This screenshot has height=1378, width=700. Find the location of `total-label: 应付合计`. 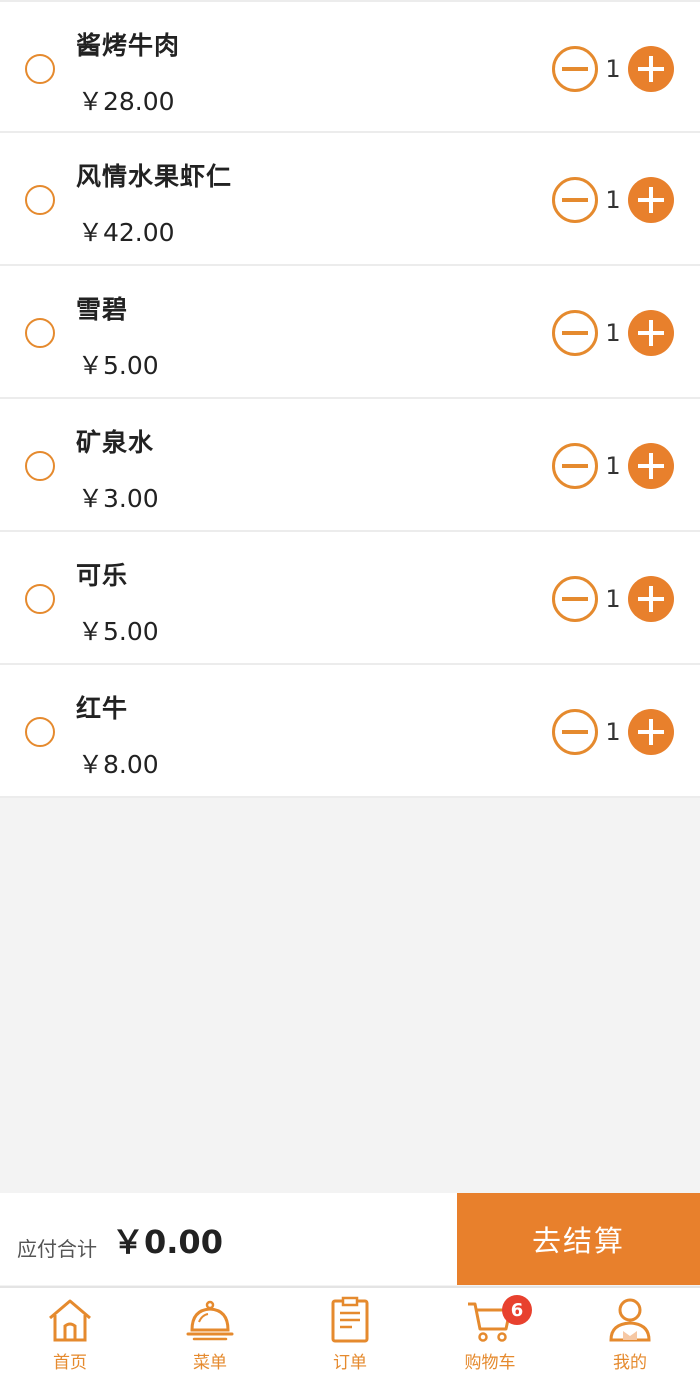

total-label: 应付合计 is located at coordinates (57, 1249).